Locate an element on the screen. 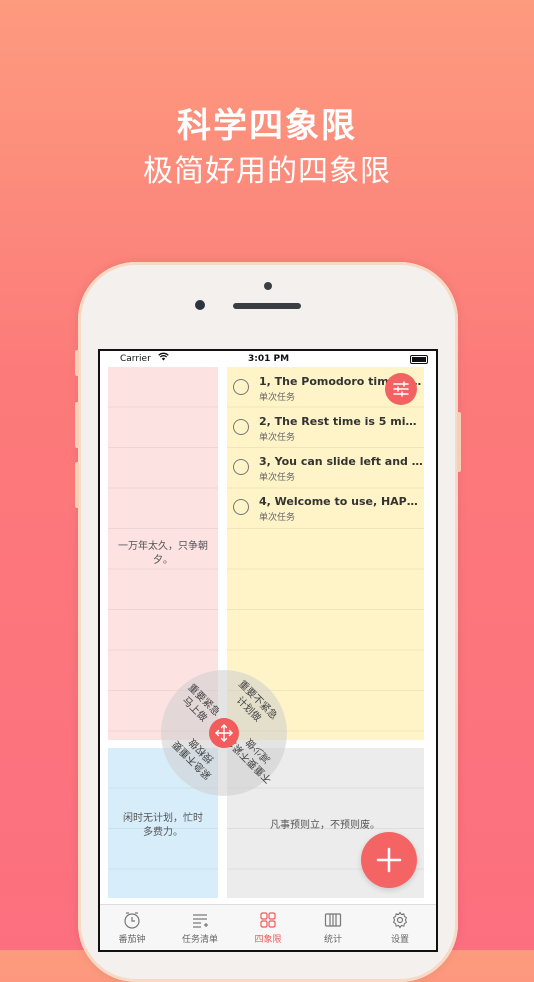 This screenshot has height=982, width=534. tab-label: 四象限 is located at coordinates (268, 940).